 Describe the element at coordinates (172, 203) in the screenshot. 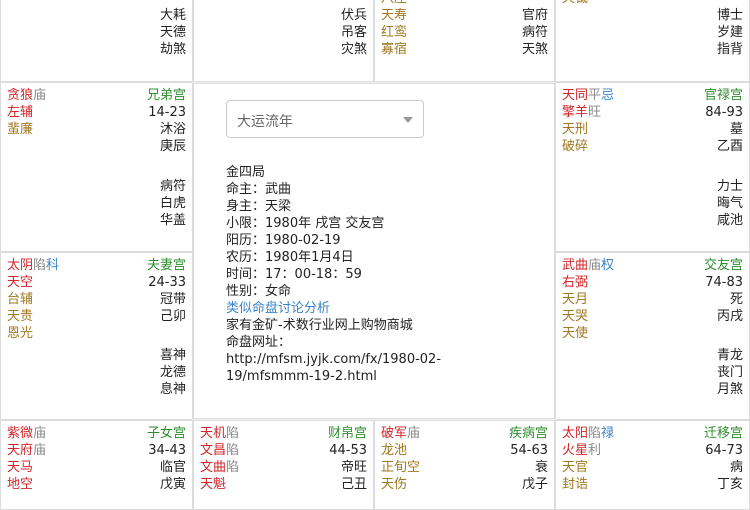

I see `god-line: 白虎` at that location.